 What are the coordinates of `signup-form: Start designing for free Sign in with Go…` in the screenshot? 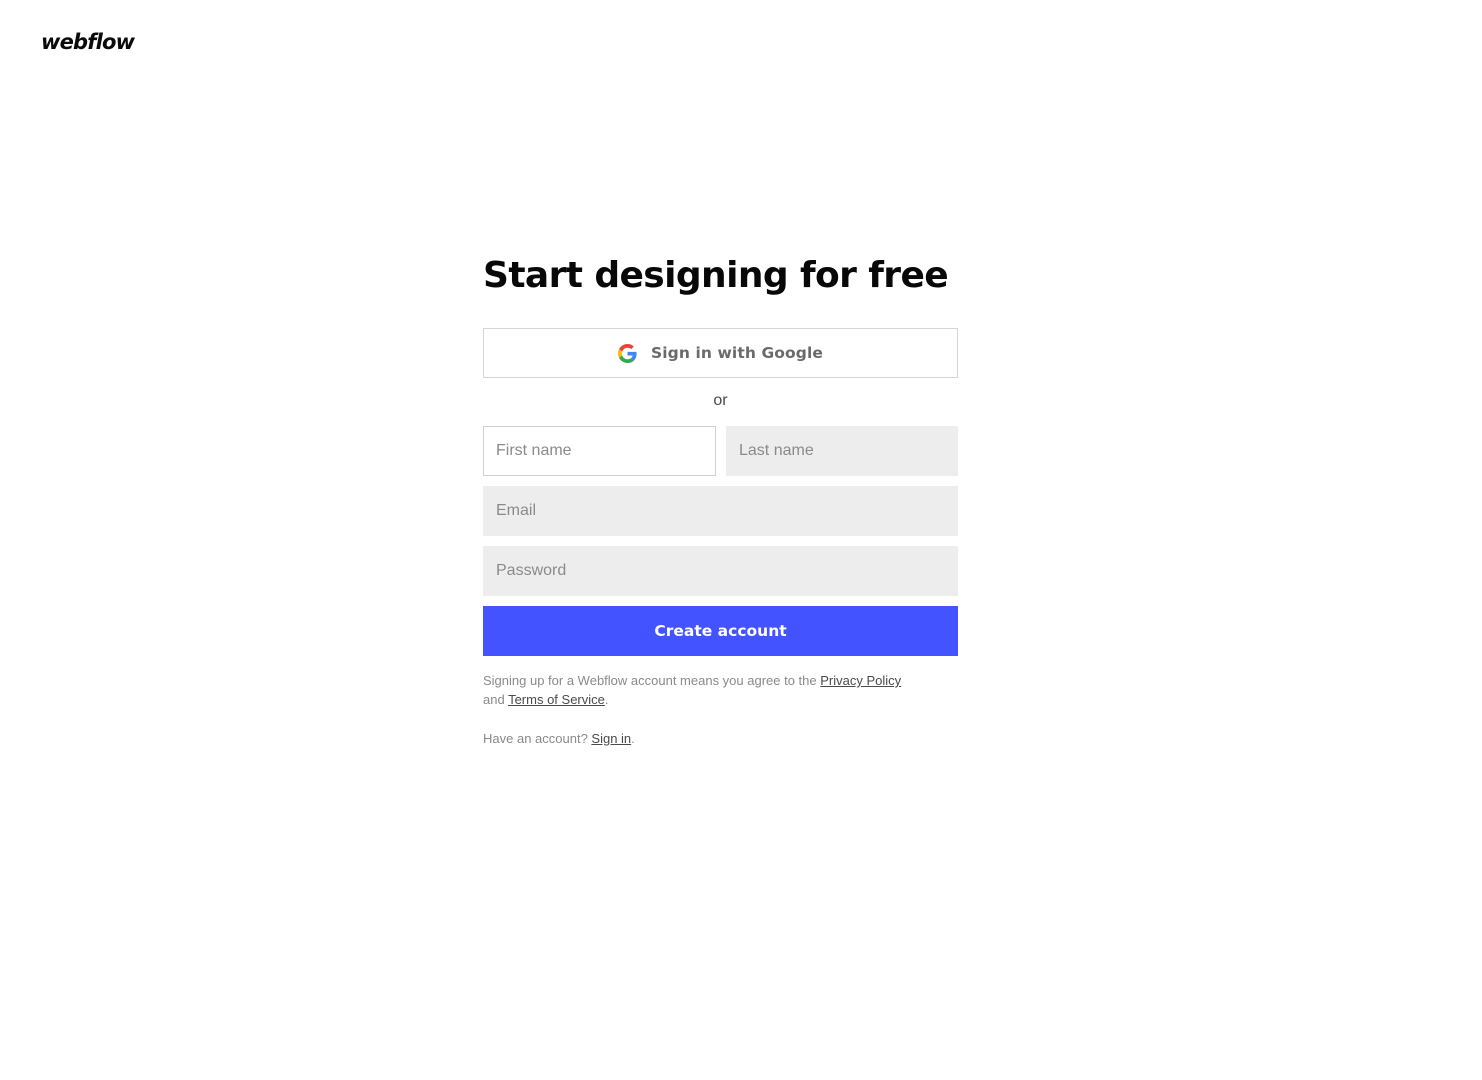 It's located at (720, 499).